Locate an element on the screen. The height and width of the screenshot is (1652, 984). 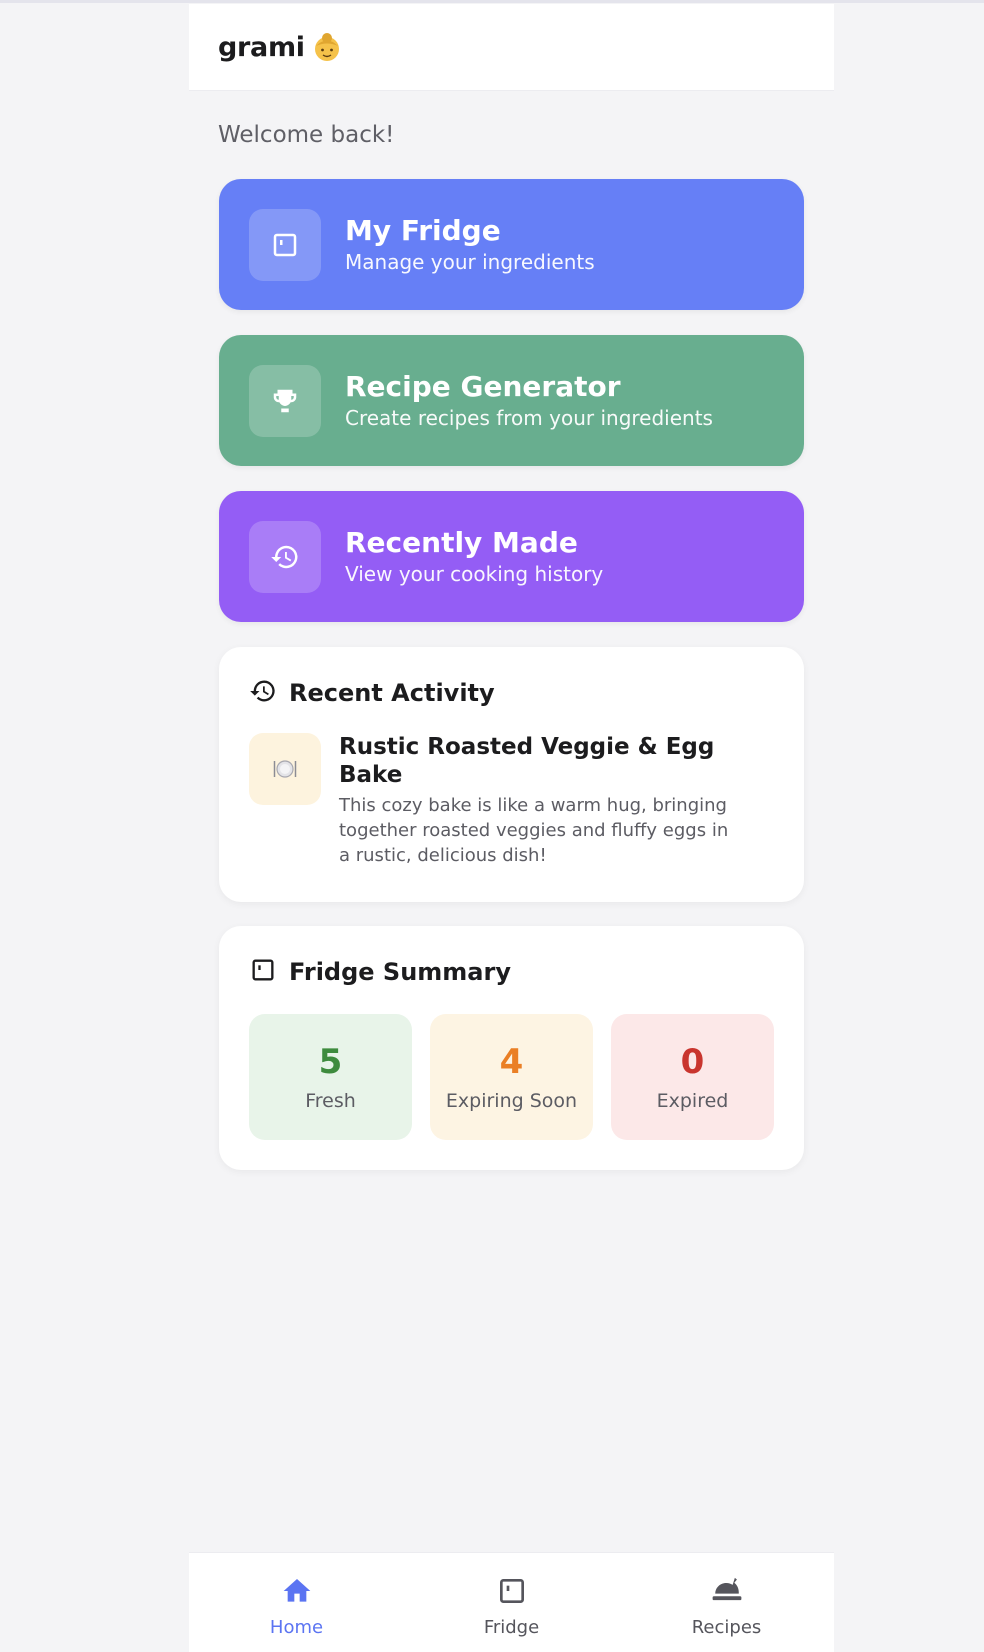
fresh-stat: 5 Fresh is located at coordinates (330, 1077).